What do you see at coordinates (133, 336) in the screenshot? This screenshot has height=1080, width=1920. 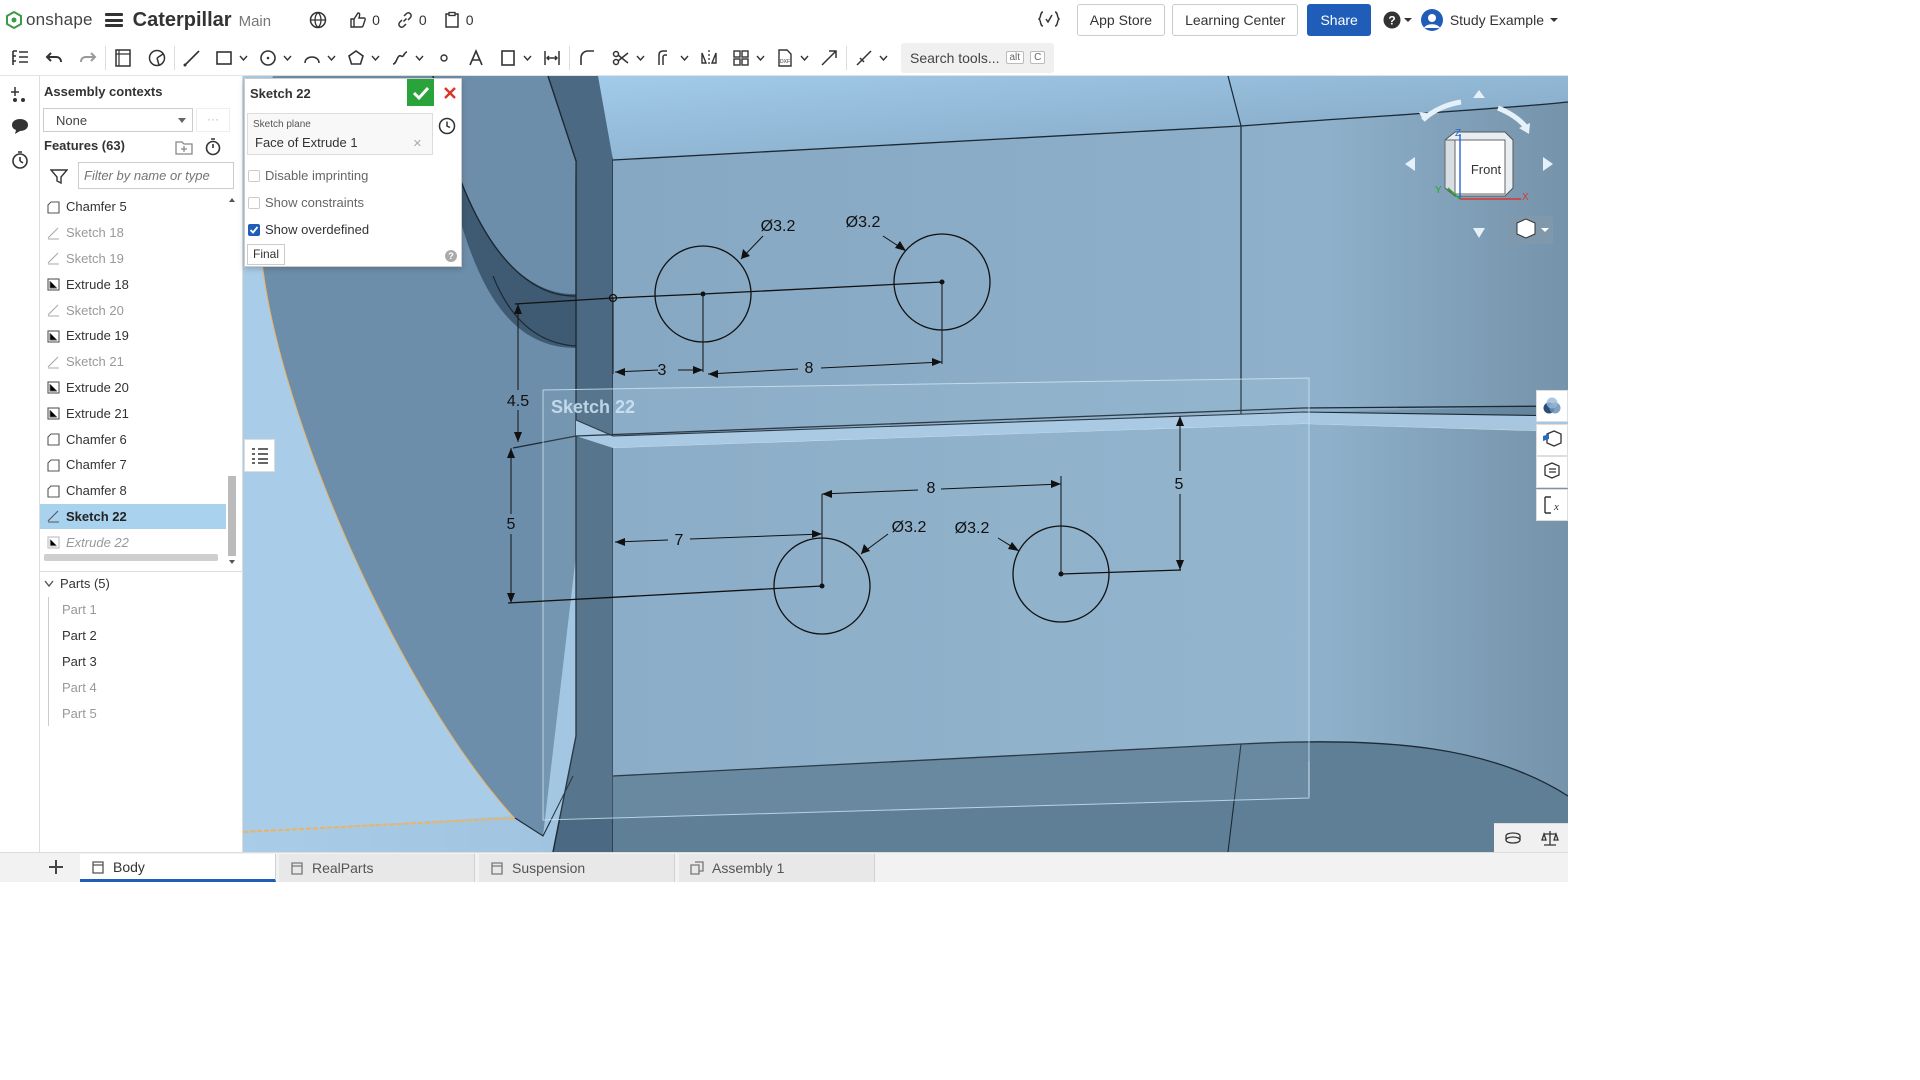 I see `list-item: Extrude 19` at bounding box center [133, 336].